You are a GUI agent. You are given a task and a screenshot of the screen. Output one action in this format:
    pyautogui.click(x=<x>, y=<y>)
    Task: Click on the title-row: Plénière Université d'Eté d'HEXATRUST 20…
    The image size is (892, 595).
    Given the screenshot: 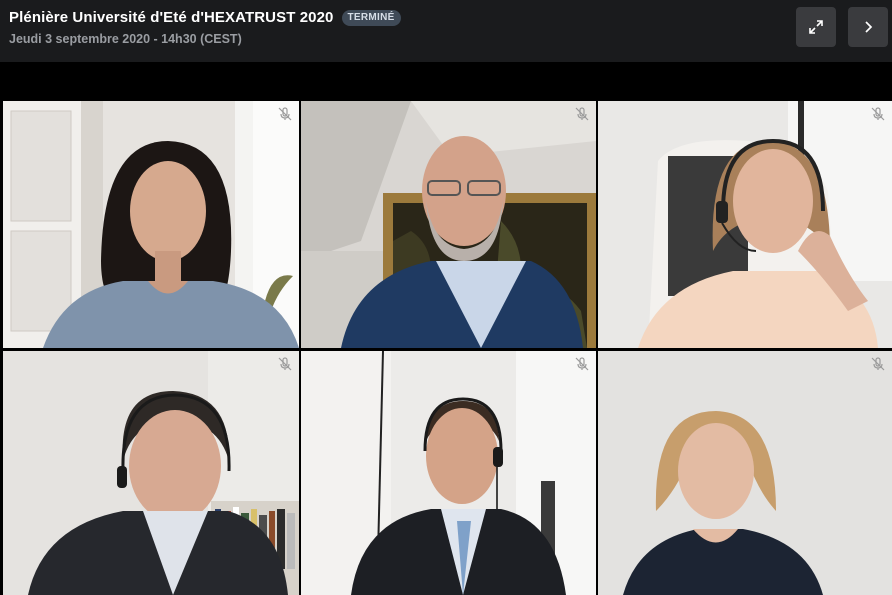 What is the action you would take?
    pyautogui.click(x=205, y=17)
    